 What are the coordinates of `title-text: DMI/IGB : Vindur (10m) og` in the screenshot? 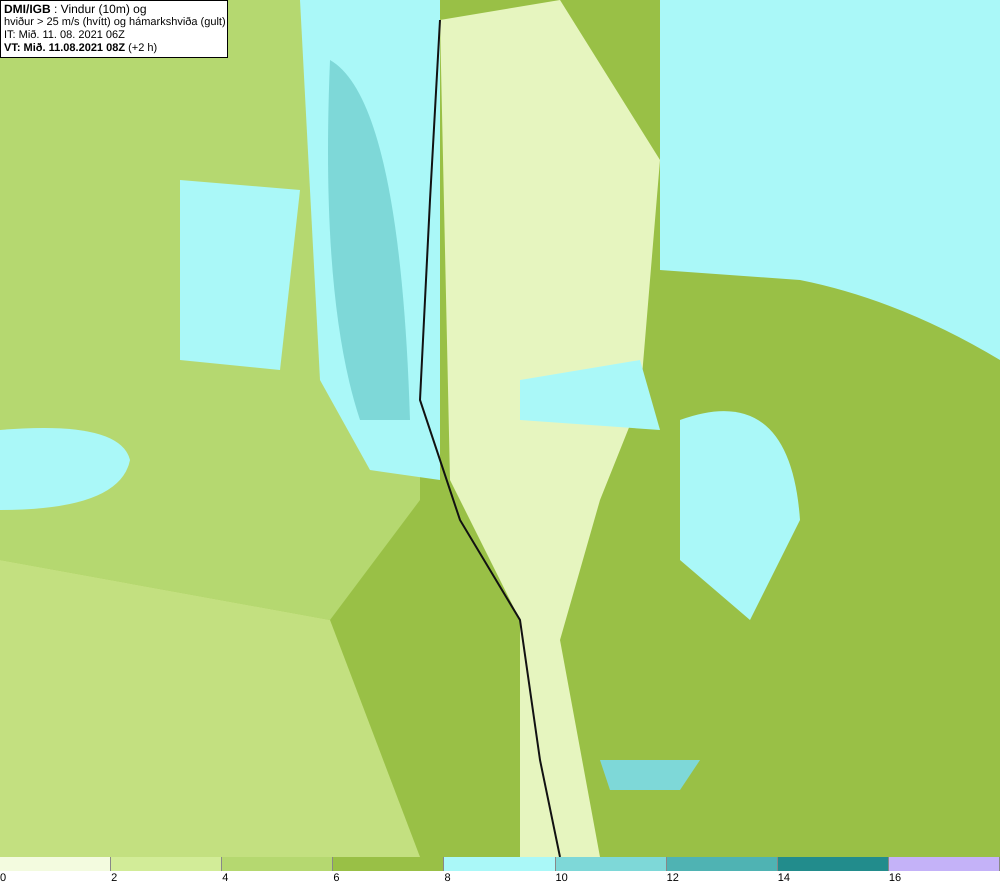 It's located at (76, 9).